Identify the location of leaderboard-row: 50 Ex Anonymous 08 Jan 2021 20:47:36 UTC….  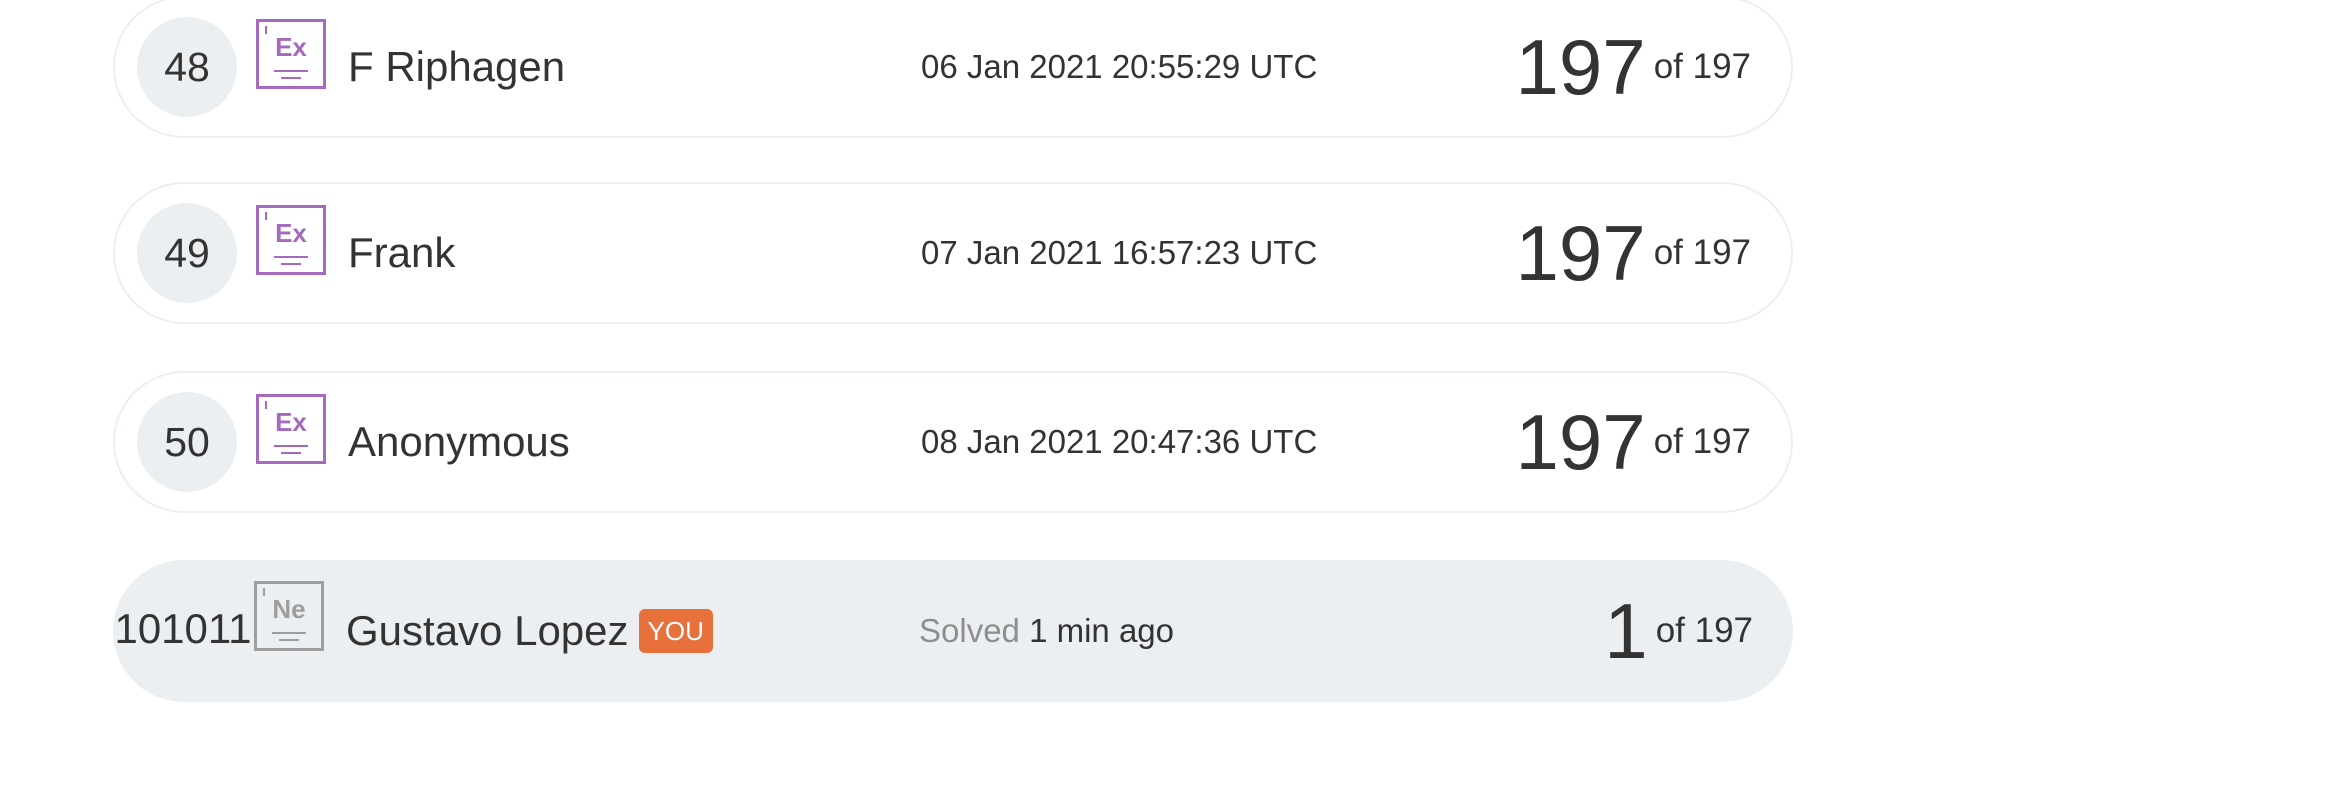
(953, 442).